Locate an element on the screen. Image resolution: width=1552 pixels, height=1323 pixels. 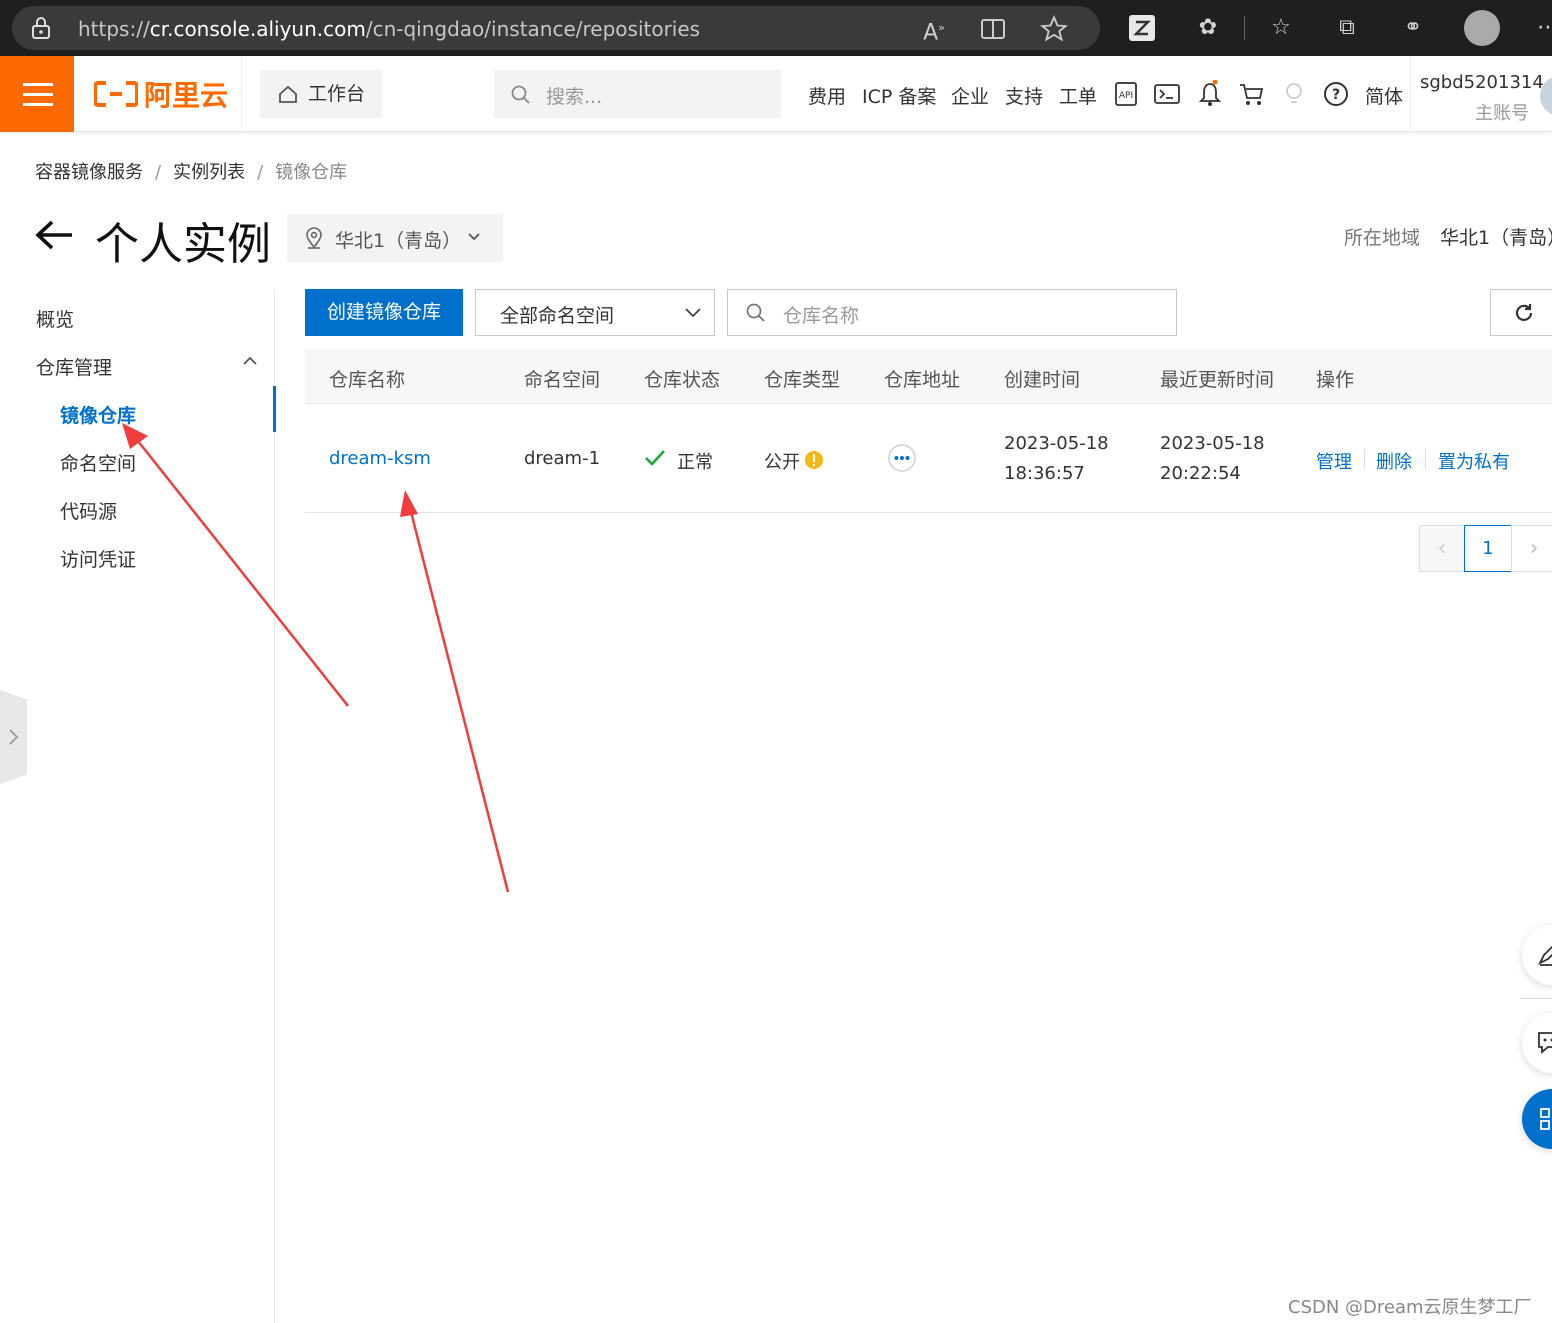
browser-essentials-icon: ⚭ is located at coordinates (1413, 28).